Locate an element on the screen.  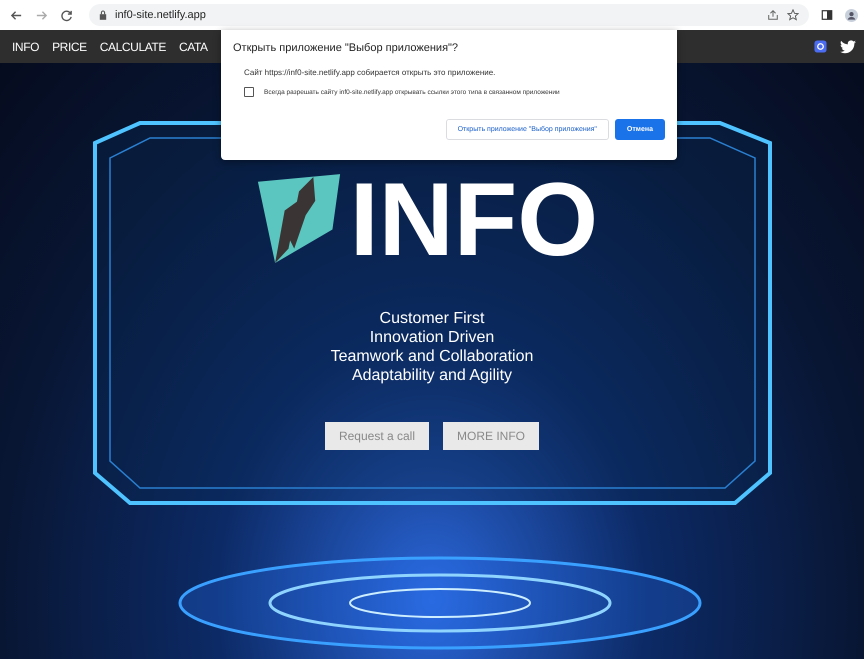
side-panel-icon is located at coordinates (827, 15).